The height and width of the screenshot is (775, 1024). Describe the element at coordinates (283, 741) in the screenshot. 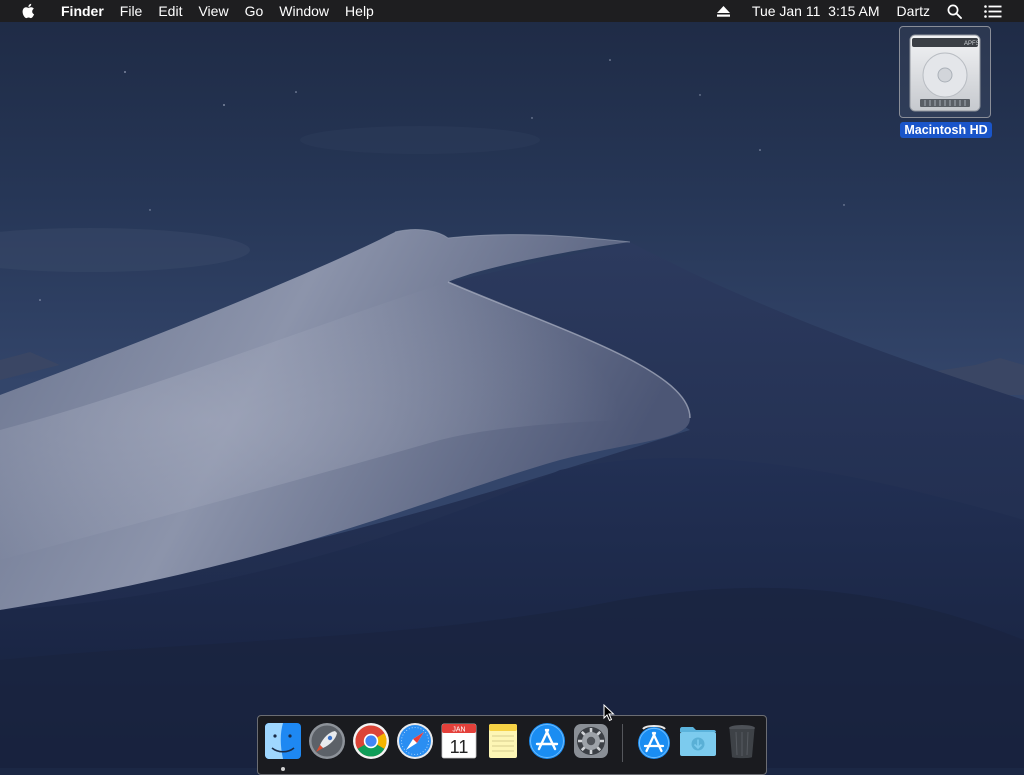

I see `finder-icon` at that location.